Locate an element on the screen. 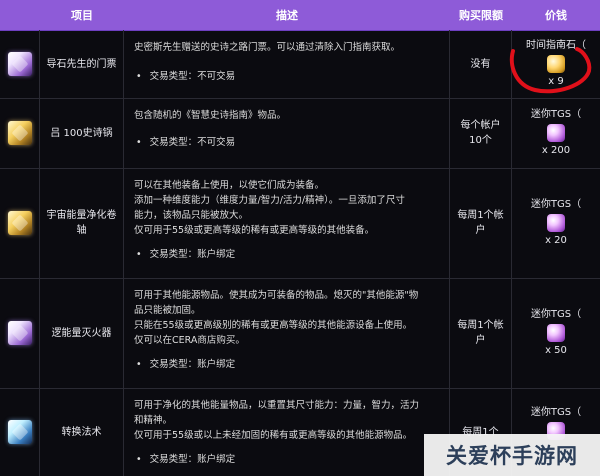 The height and width of the screenshot is (476, 600). price-quantity: x 20 is located at coordinates (556, 240).